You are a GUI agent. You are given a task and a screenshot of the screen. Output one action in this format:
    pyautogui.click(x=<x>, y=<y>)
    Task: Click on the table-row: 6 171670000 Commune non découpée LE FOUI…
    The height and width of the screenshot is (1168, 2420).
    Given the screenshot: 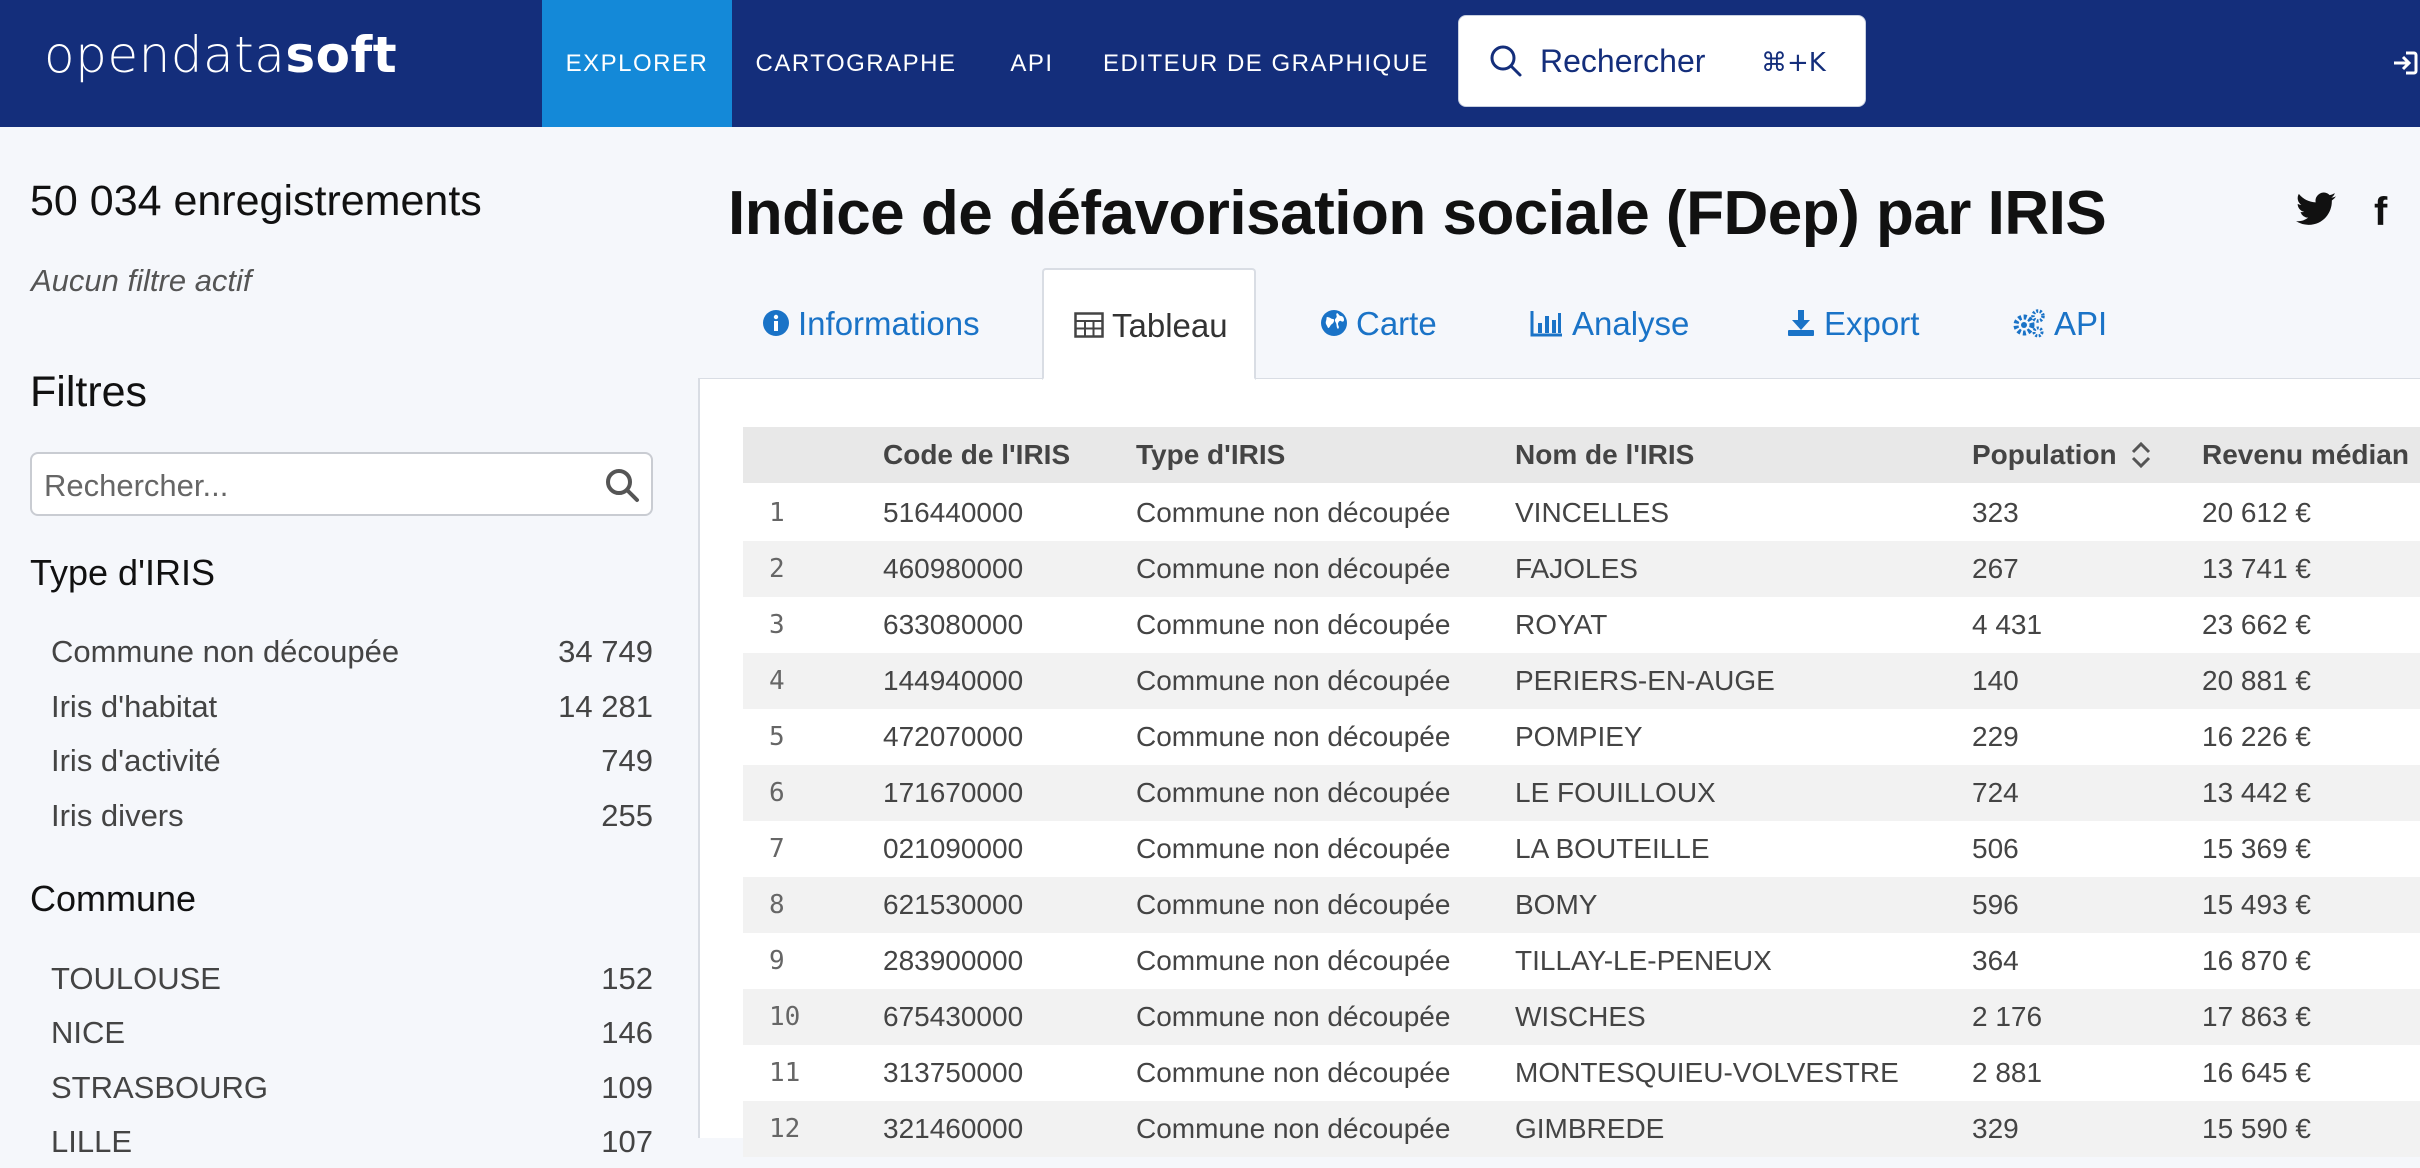 What is the action you would take?
    pyautogui.click(x=1581, y=793)
    